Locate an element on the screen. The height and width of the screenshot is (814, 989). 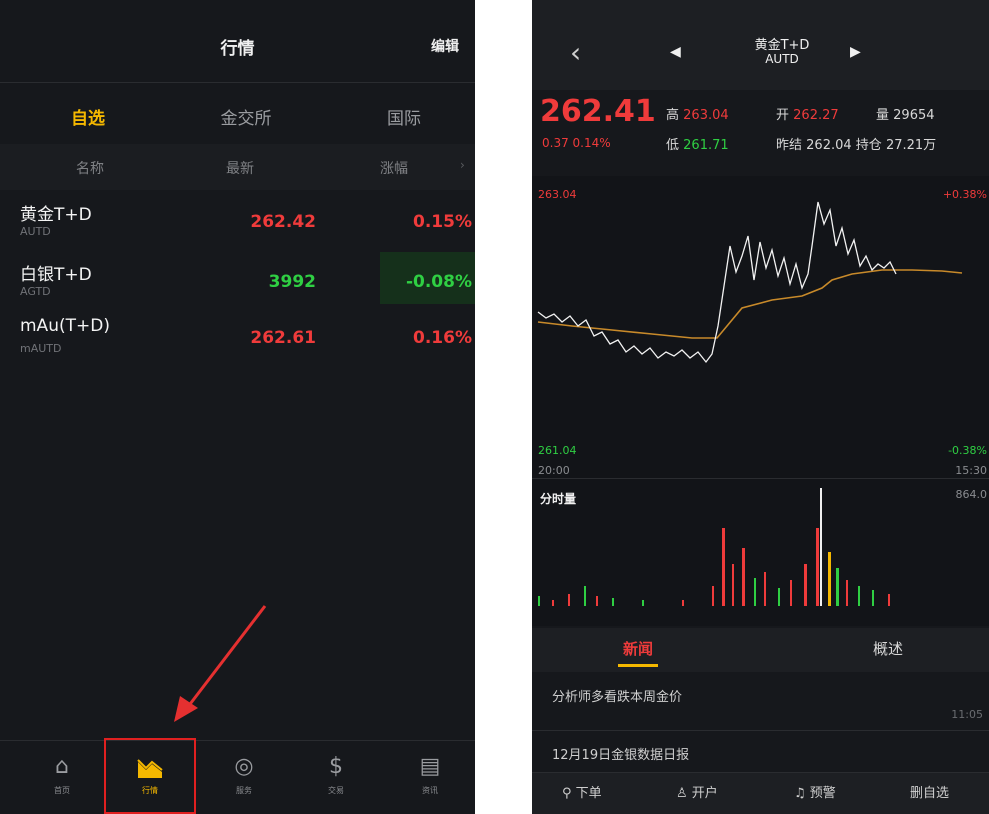
latest-price: 3992 is located at coordinates (292, 282).